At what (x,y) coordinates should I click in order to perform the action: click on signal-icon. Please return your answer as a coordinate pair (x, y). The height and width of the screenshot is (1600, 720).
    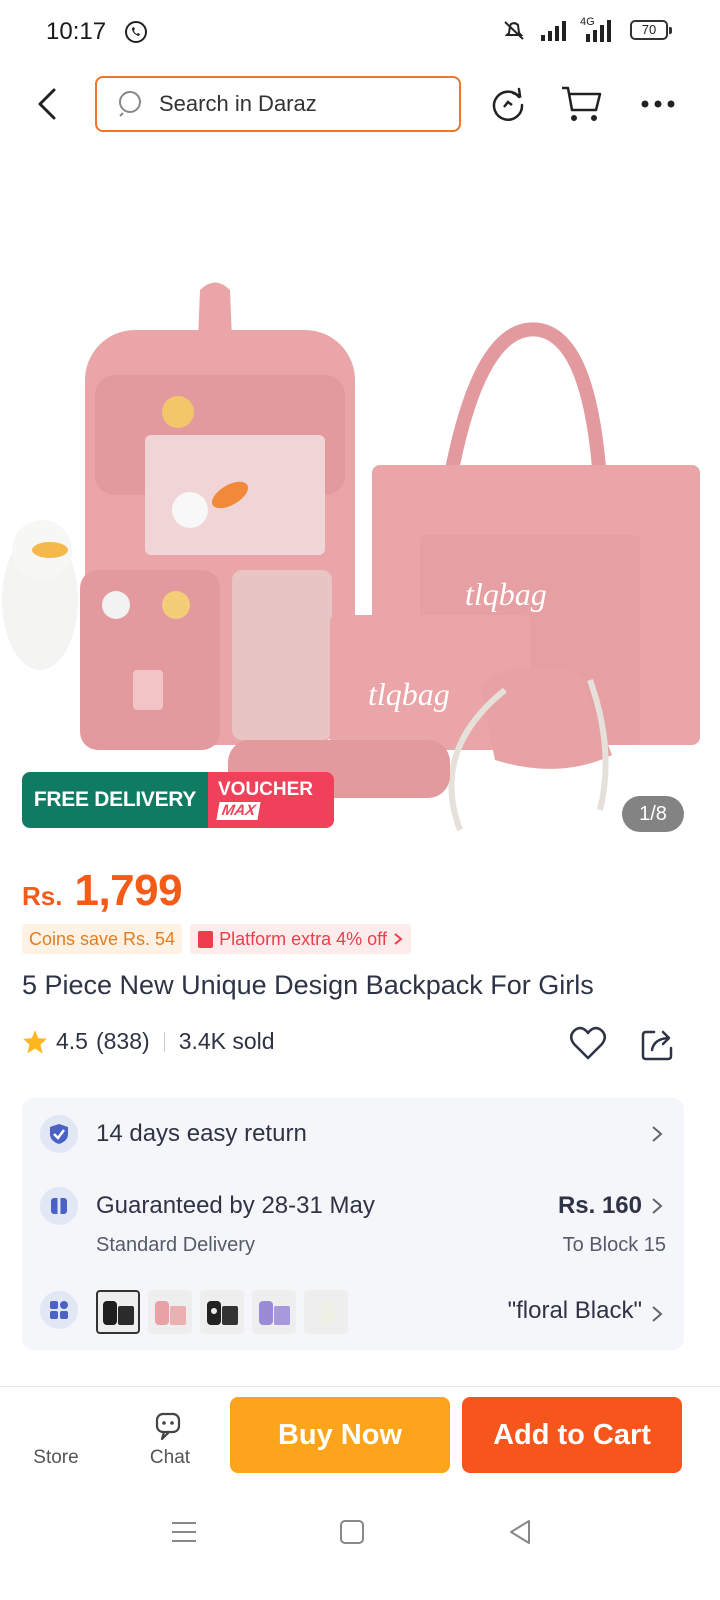
    Looking at the image, I should click on (553, 31).